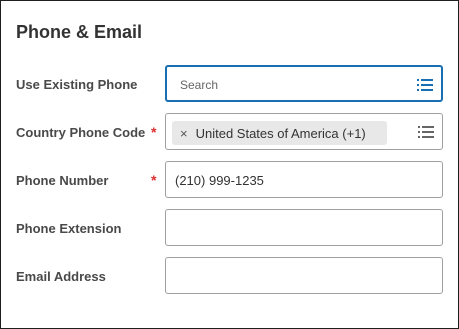 The image size is (459, 329). I want to click on email-address-input, so click(304, 275).